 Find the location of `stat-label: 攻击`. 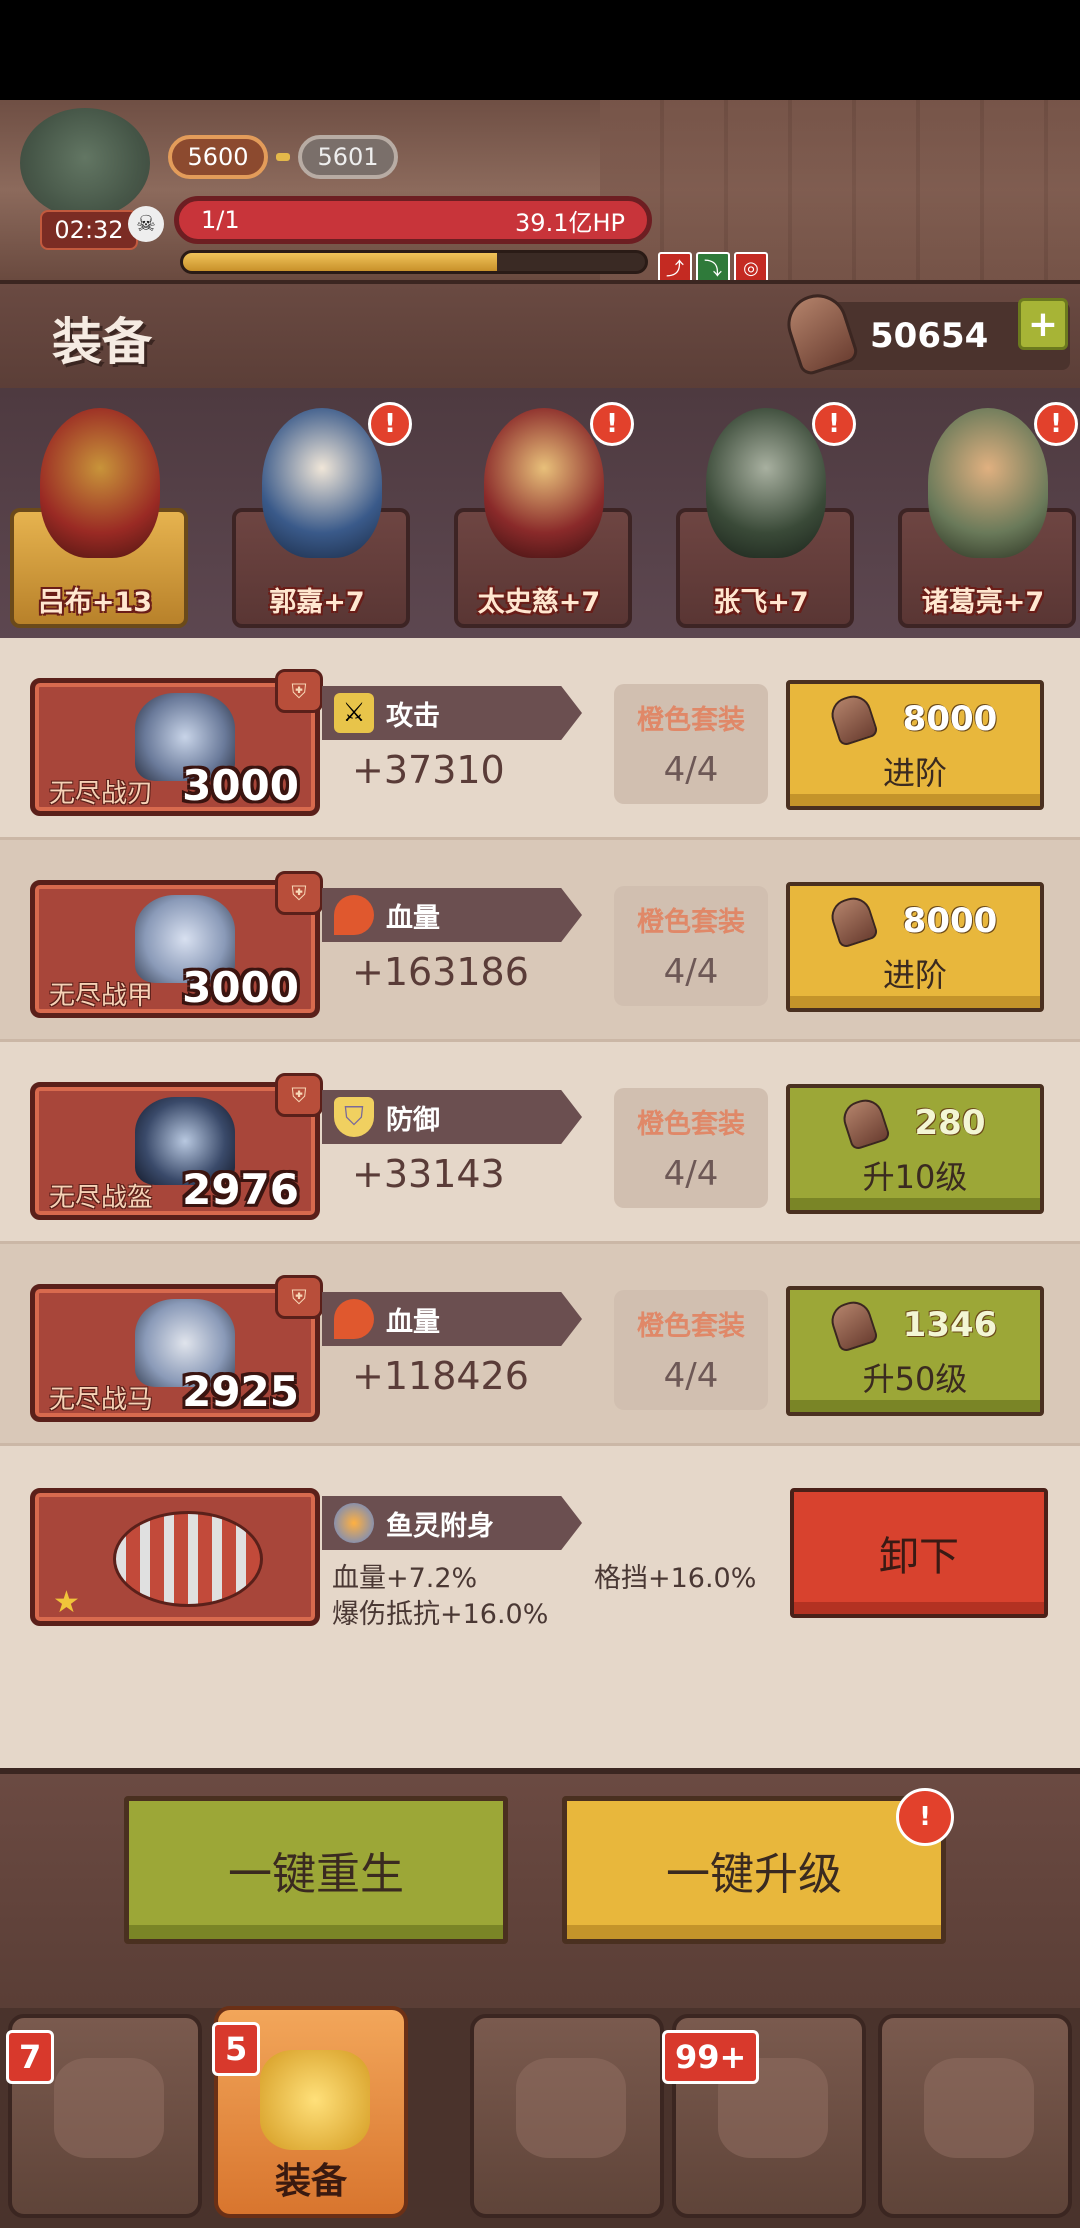

stat-label: 攻击 is located at coordinates (413, 716).